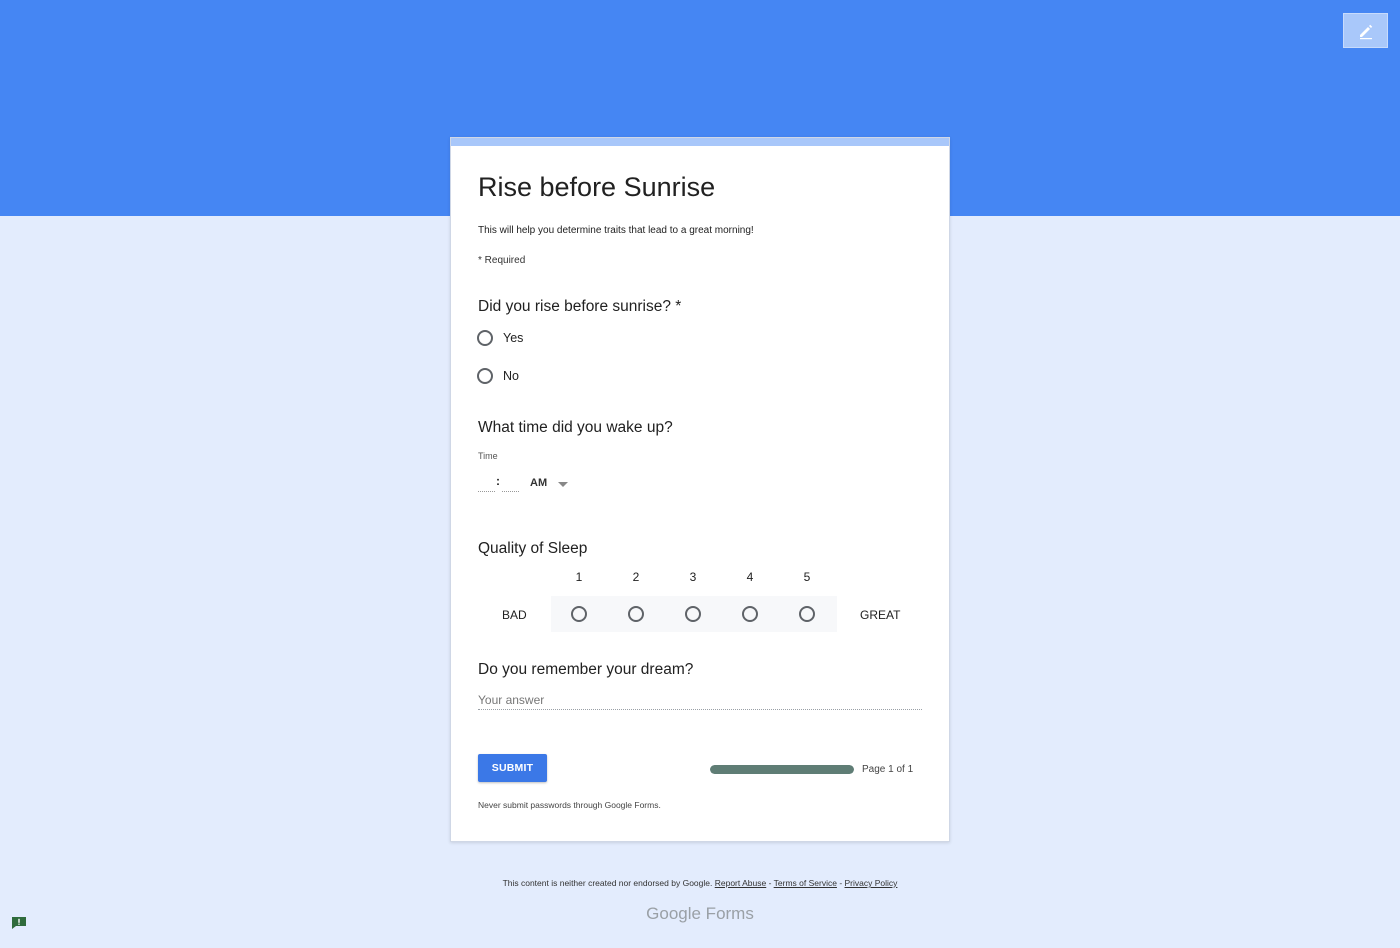  Describe the element at coordinates (741, 883) in the screenshot. I see `report-abuse-link: Report Abuse` at that location.